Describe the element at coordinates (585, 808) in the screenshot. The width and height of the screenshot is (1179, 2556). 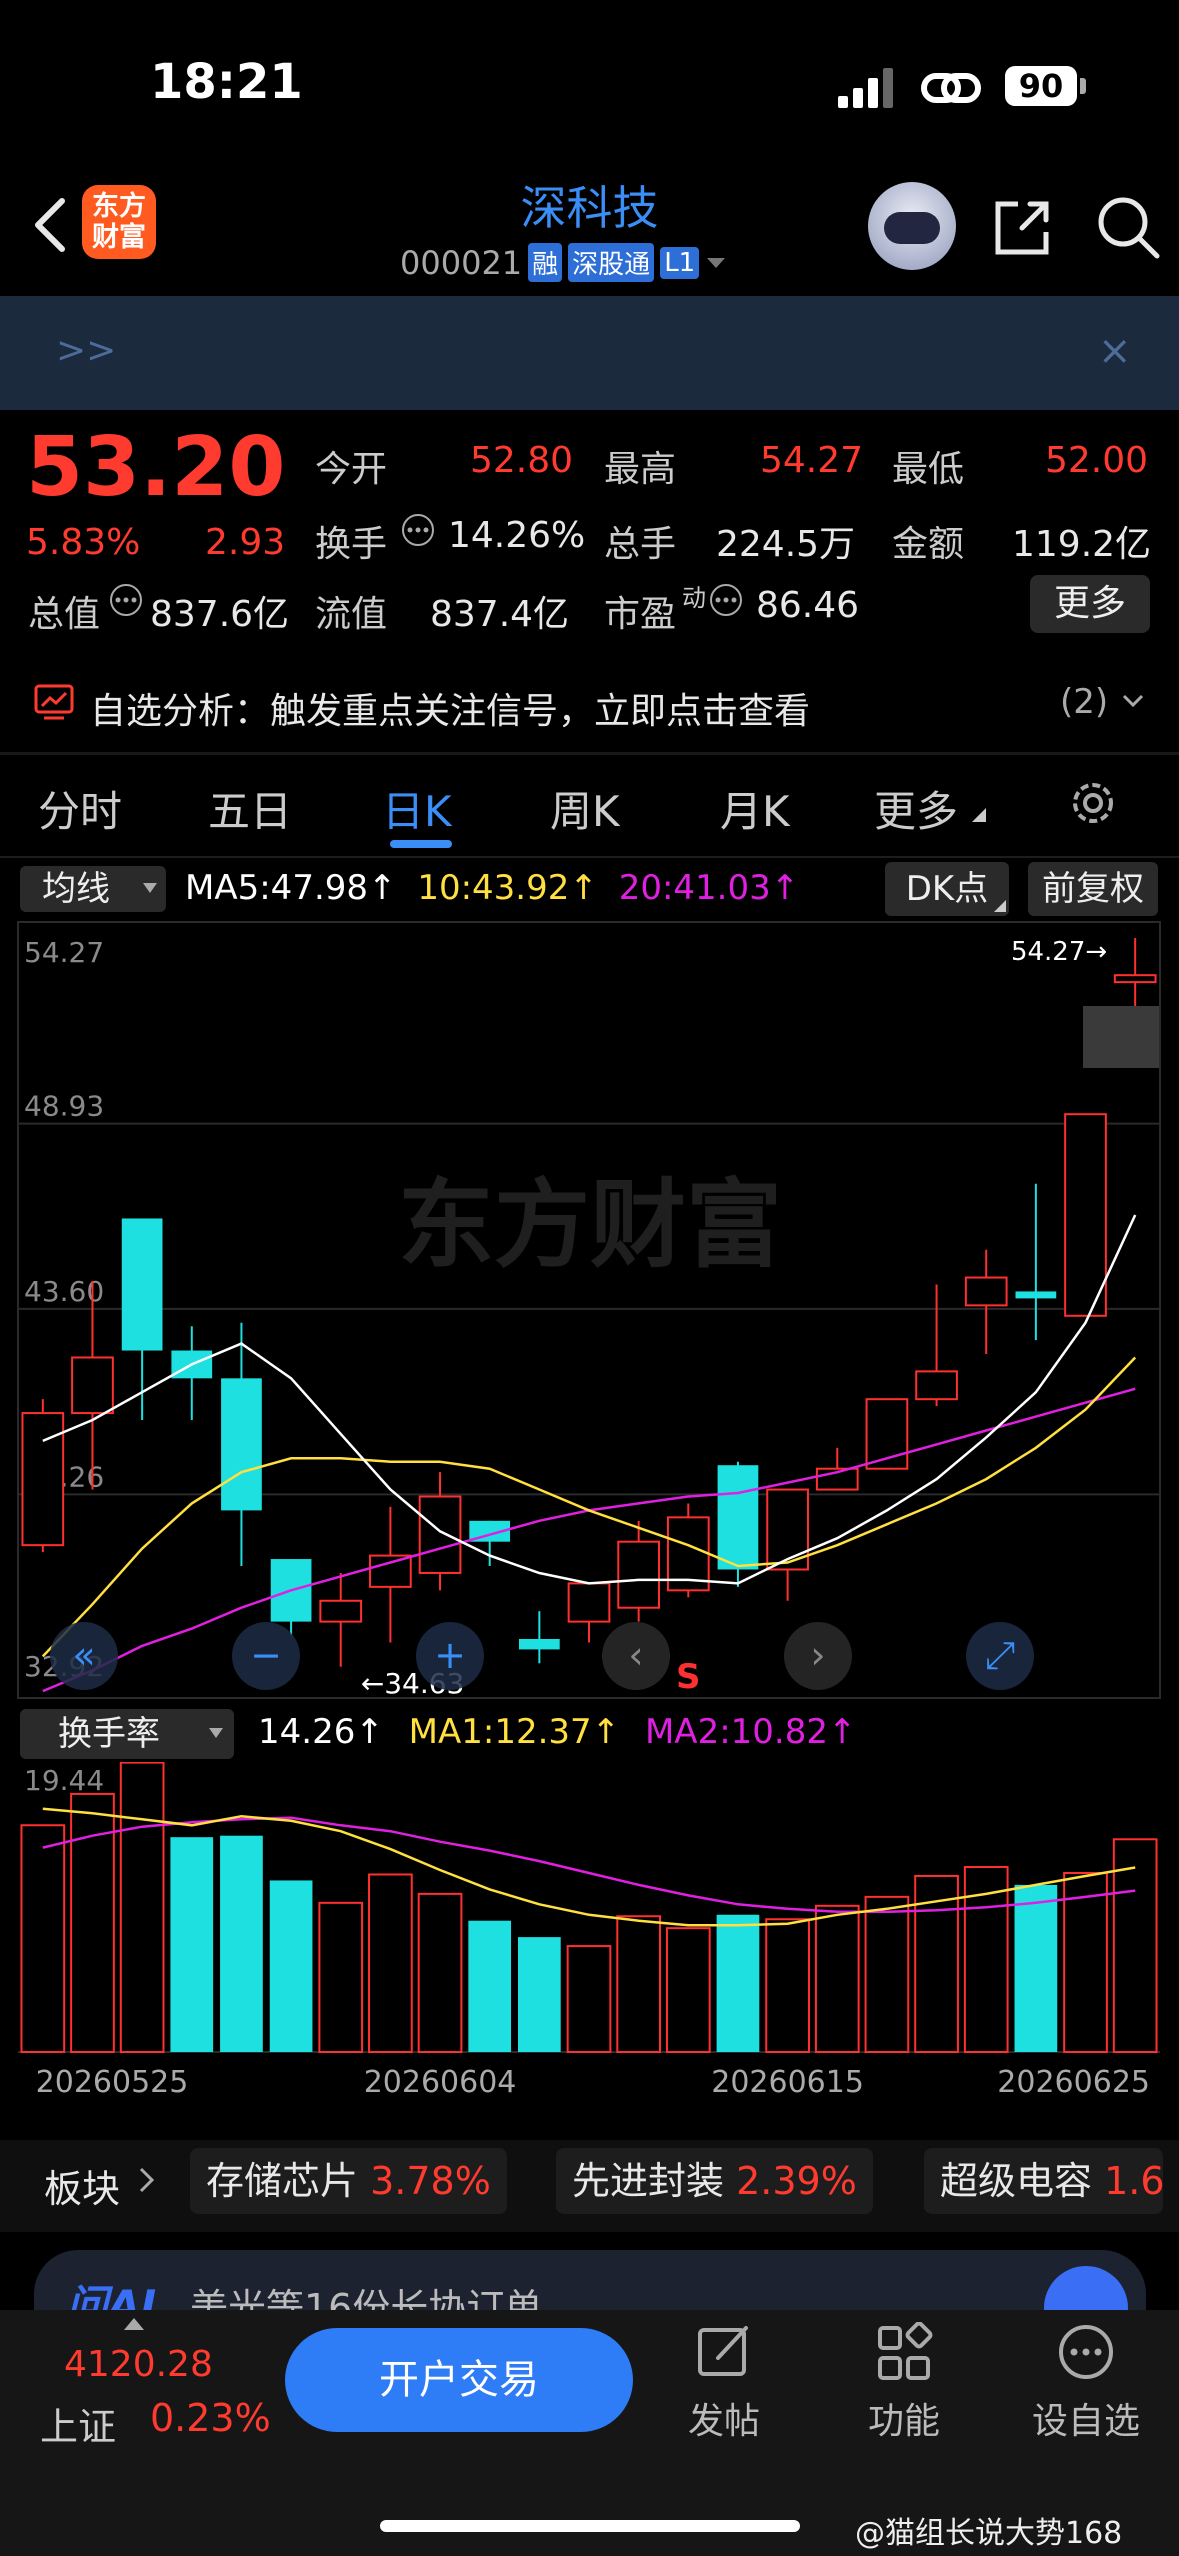
I see `tab-weekly-k: 周K` at that location.